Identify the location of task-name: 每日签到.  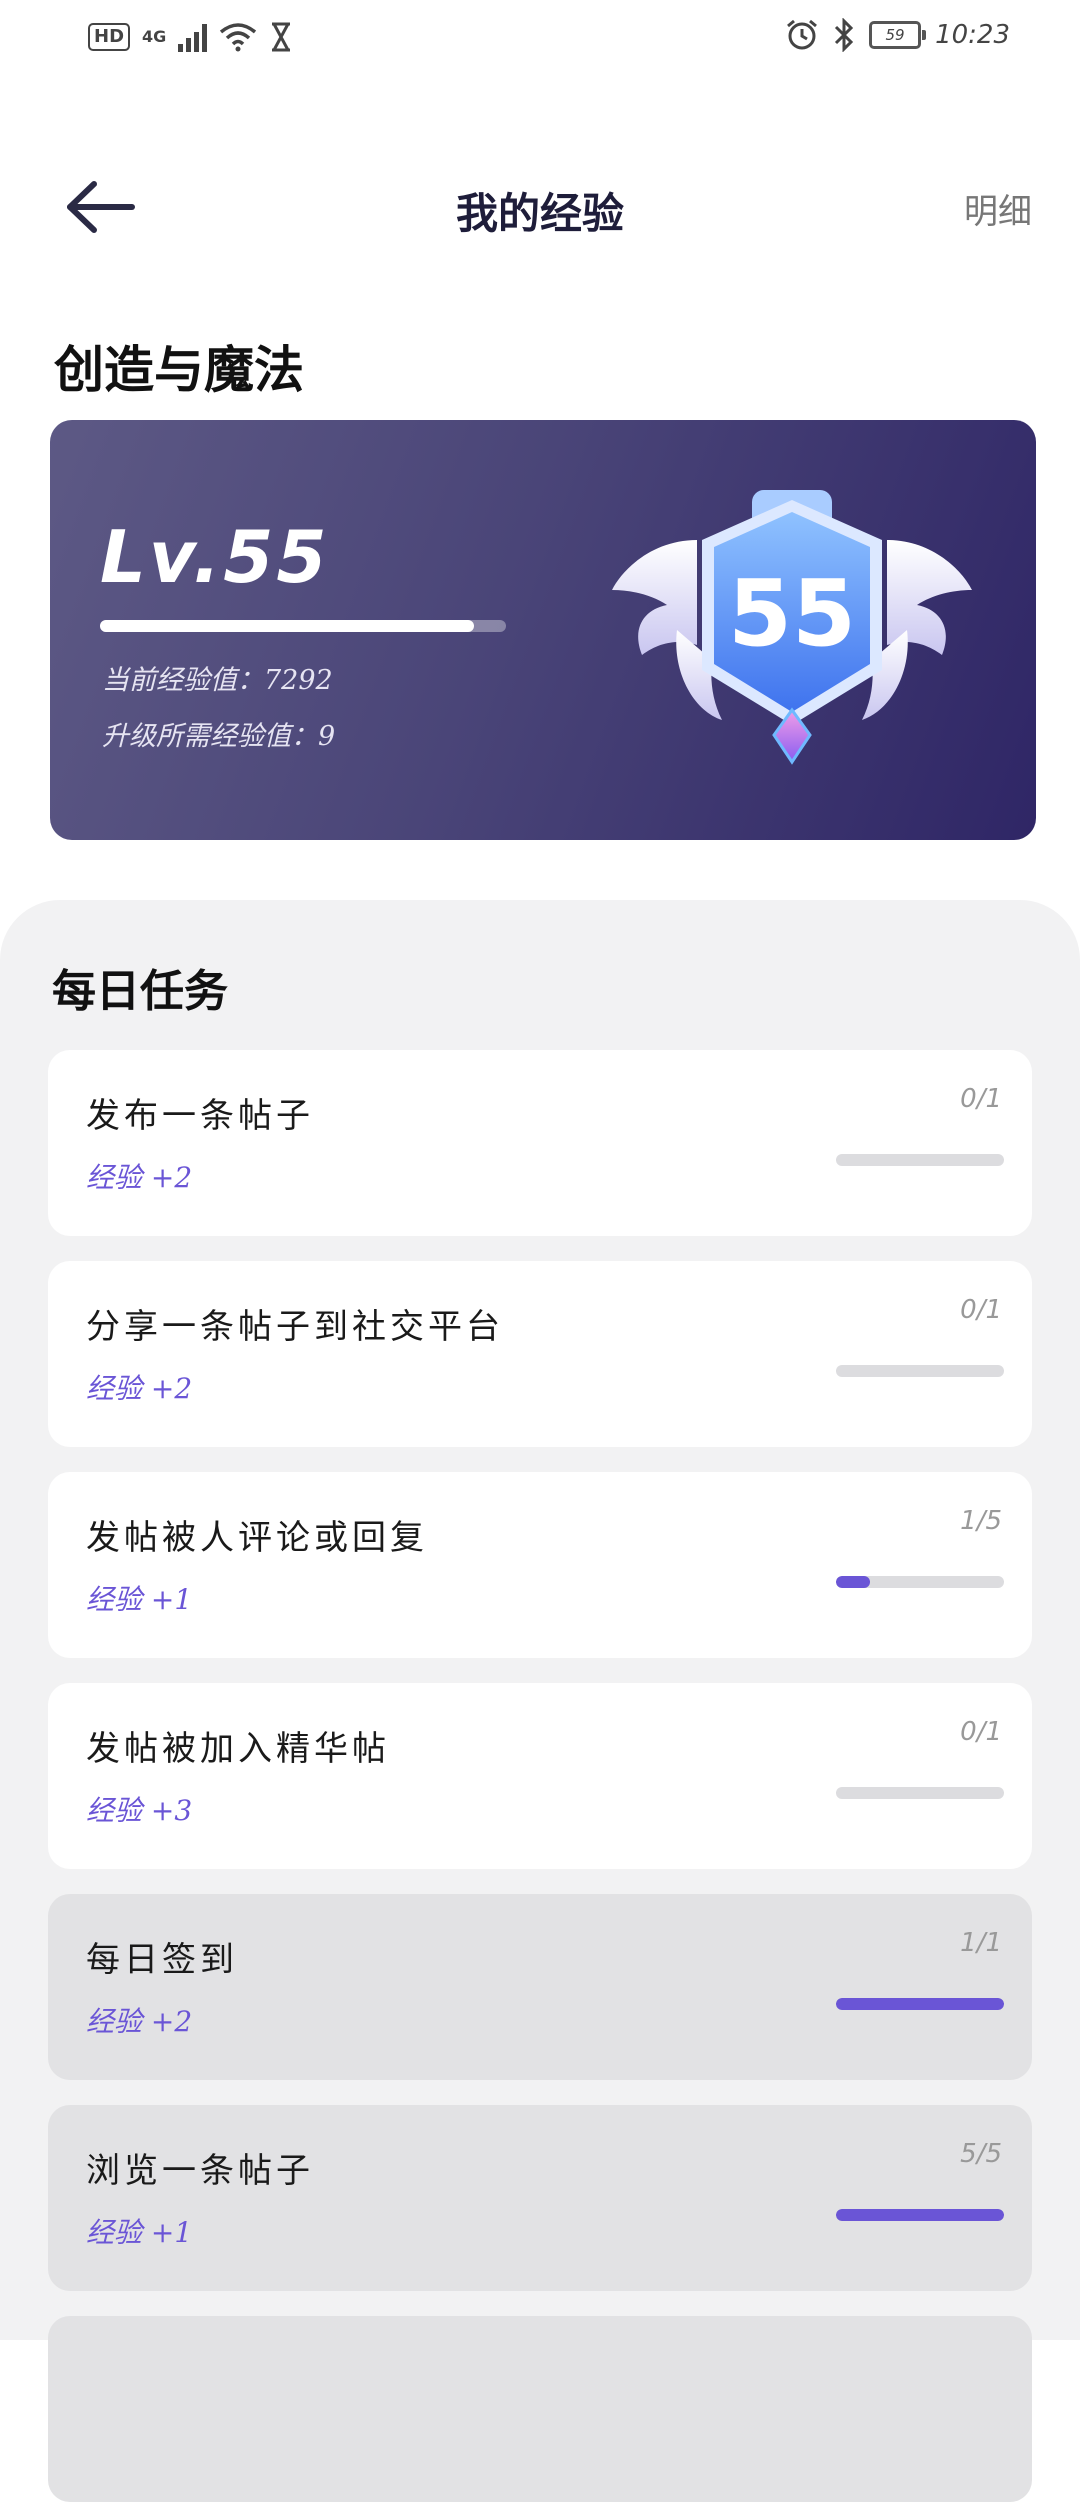
(162, 1960).